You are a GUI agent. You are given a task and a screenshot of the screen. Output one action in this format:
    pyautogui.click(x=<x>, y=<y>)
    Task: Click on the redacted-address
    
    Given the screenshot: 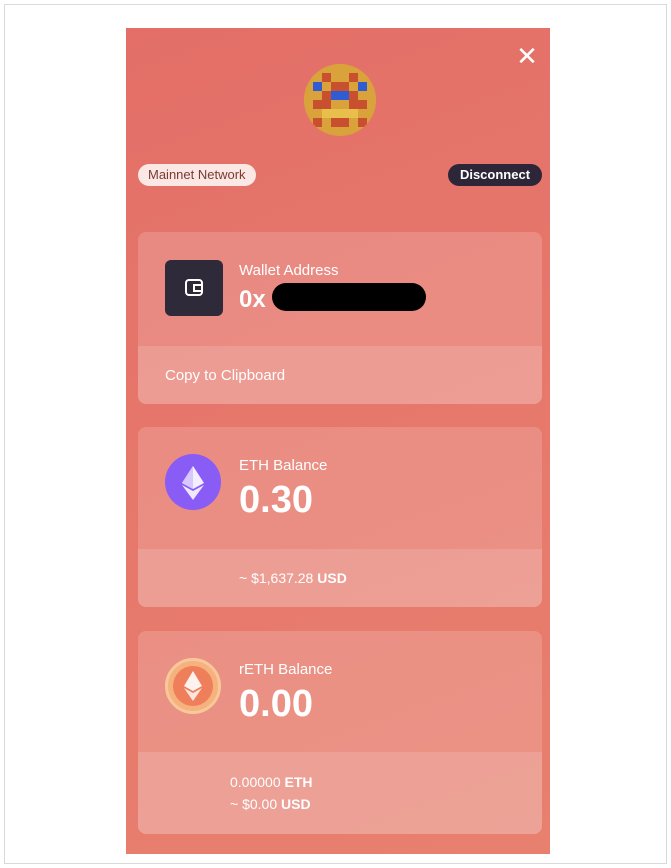 What is the action you would take?
    pyautogui.click(x=349, y=297)
    